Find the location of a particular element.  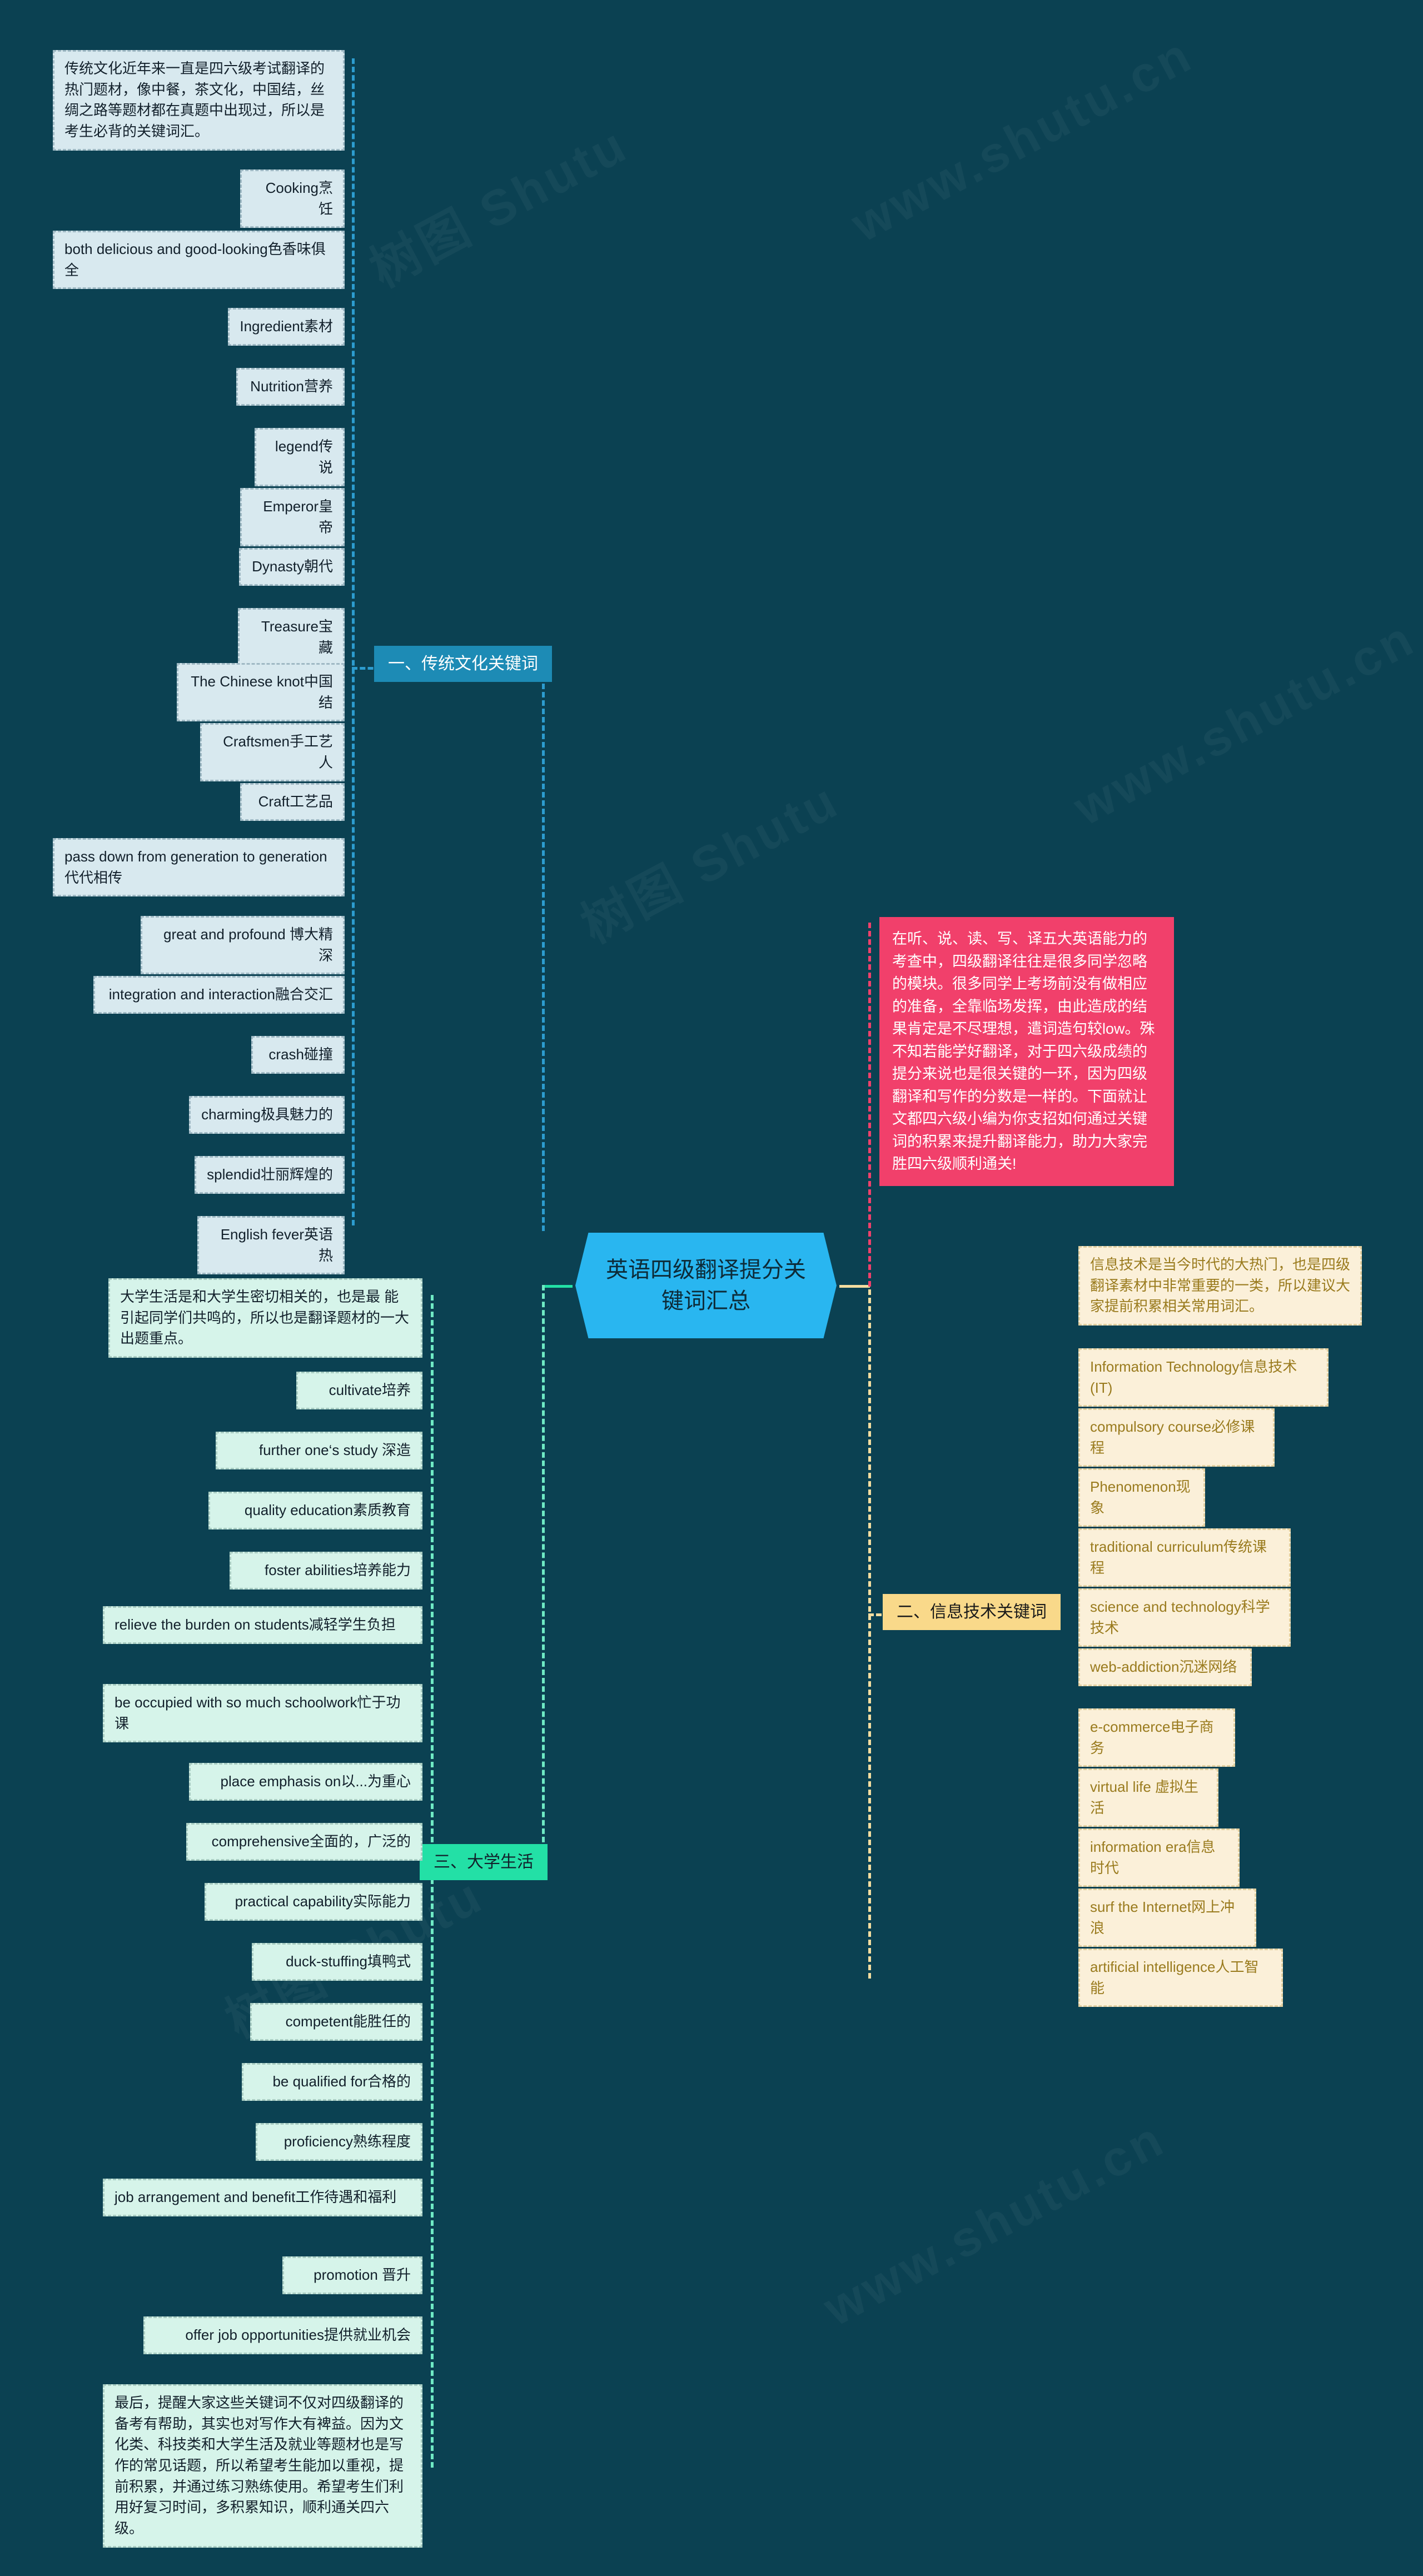

branch1-node: both delicious and good-looking色香味俱全 is located at coordinates (199, 260).